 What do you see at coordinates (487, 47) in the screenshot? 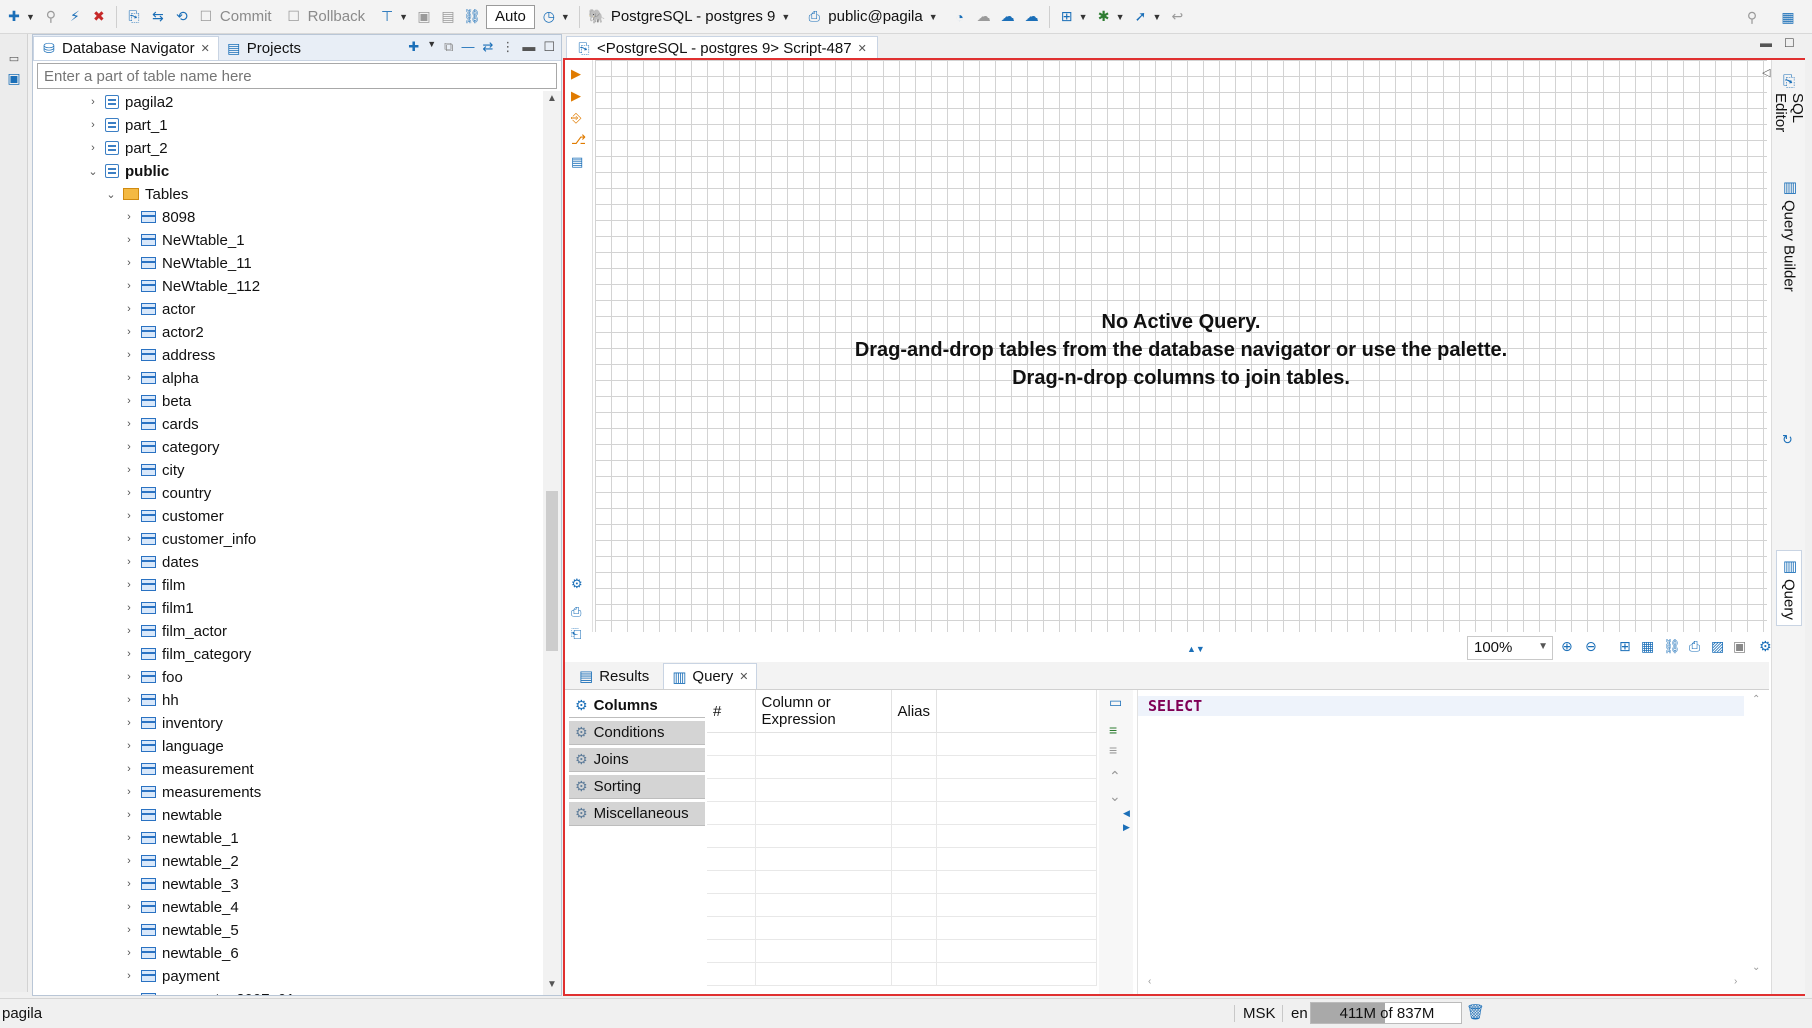
I see `link-with-editor-icon: ⇄` at bounding box center [487, 47].